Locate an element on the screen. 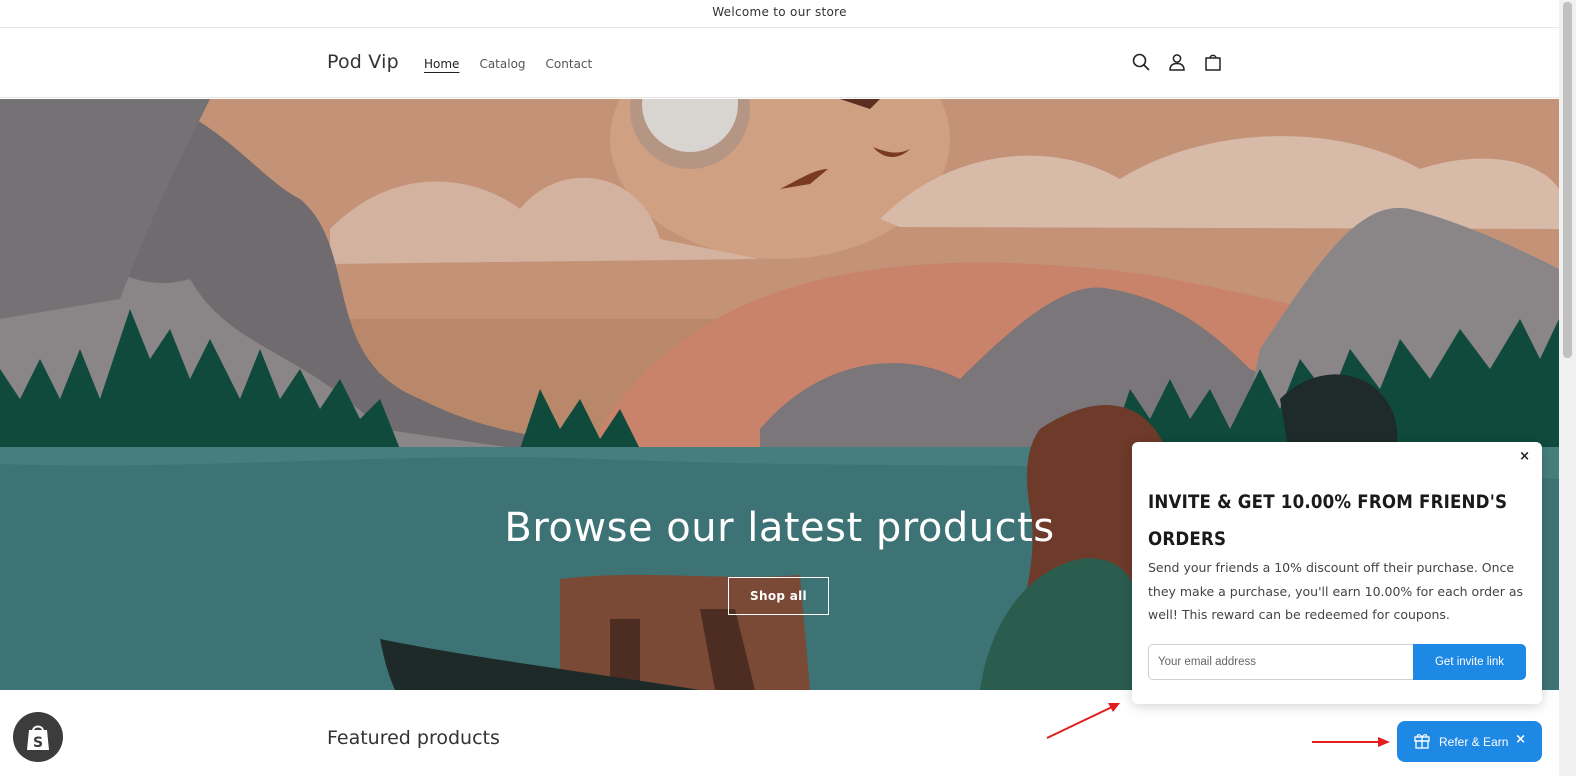  announcement-bar: Welcome to our store is located at coordinates (779, 14).